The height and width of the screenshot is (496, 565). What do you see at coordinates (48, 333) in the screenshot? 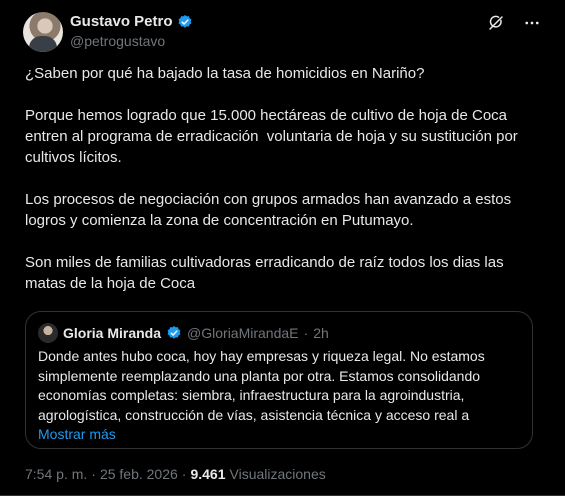
I see `quoted-author-avatar` at bounding box center [48, 333].